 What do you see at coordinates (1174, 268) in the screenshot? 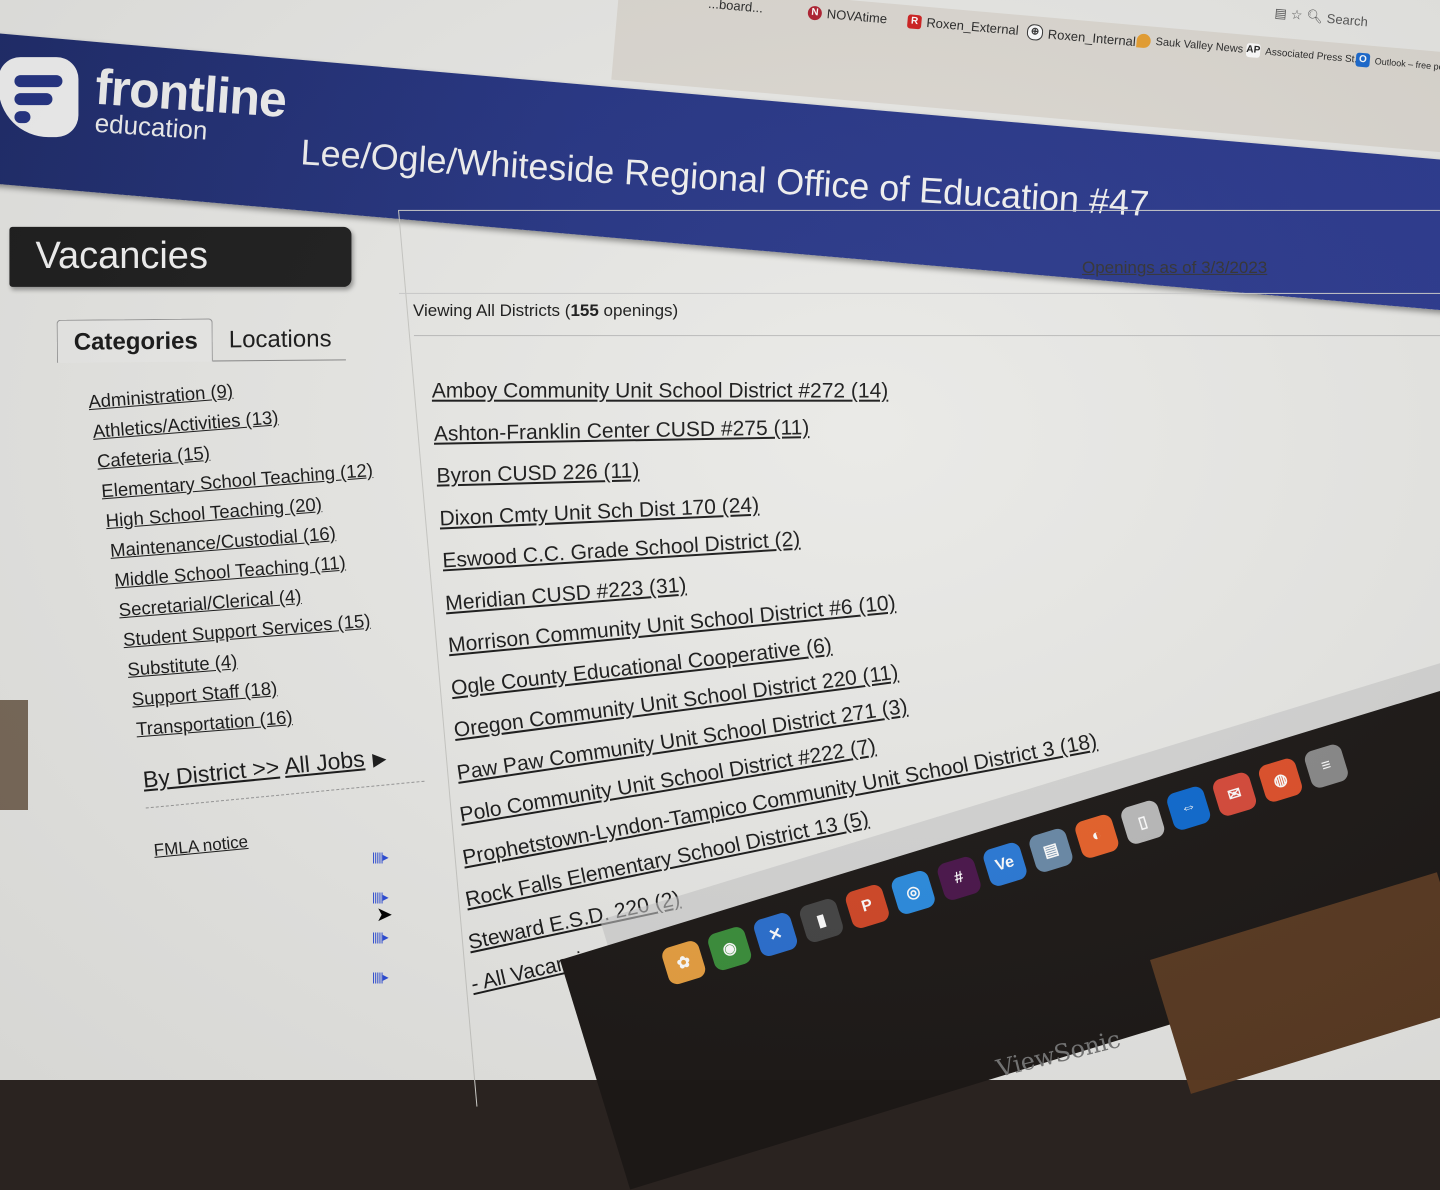
I see `openings-as-of-link: Openings as of 3/3/2023` at bounding box center [1174, 268].